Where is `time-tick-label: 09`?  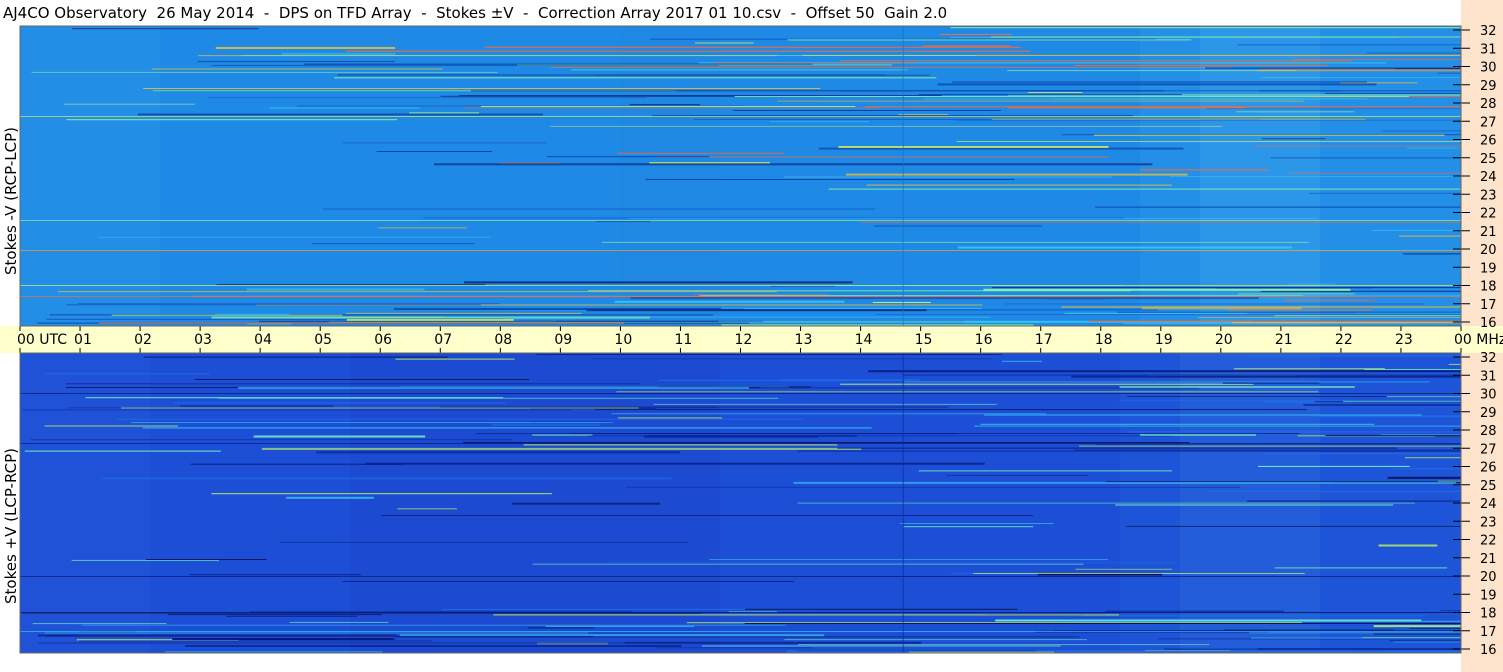
time-tick-label: 09 is located at coordinates (563, 340).